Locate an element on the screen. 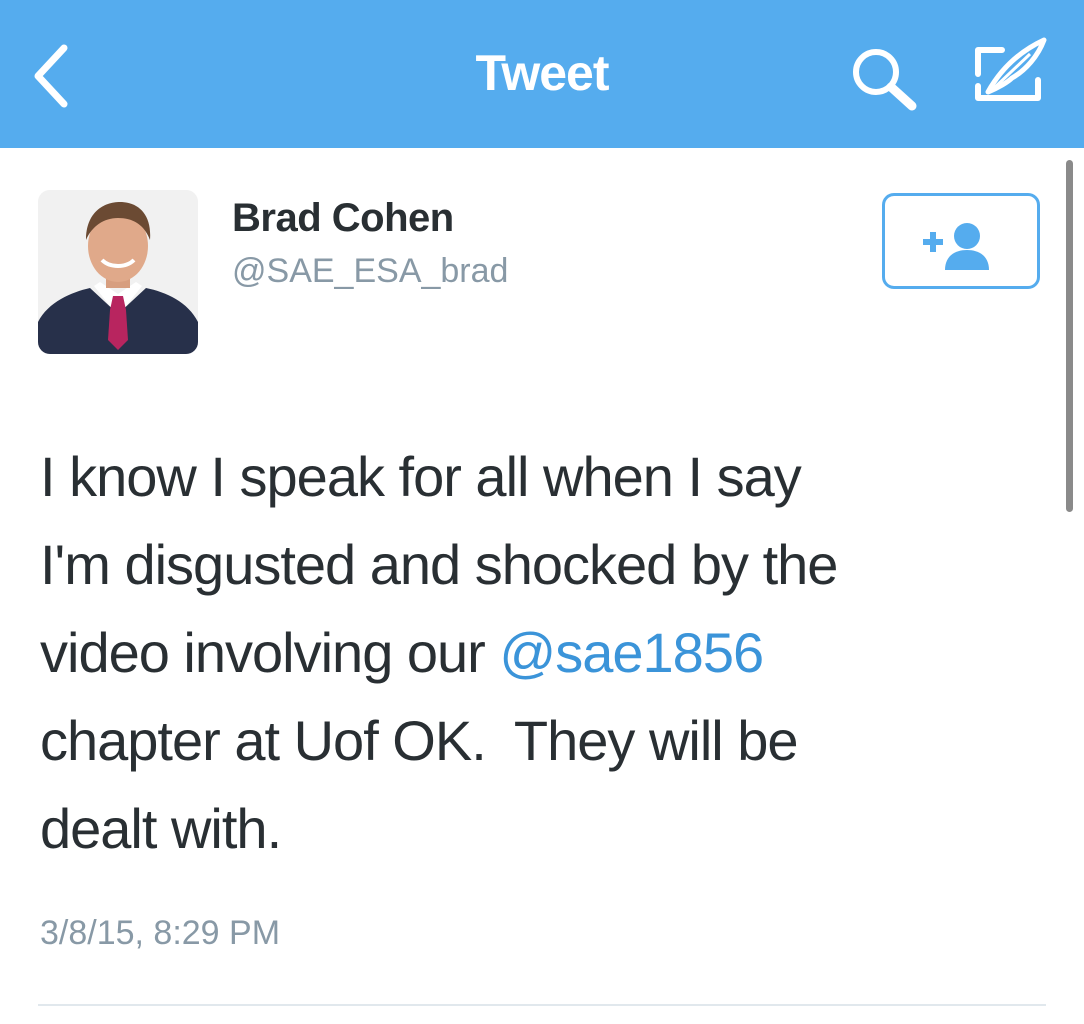  follow-button is located at coordinates (961, 241).